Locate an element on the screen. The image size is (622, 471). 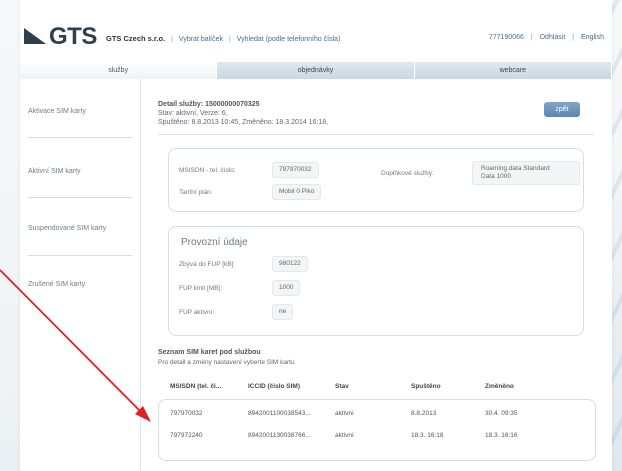
fup-active-value: ne is located at coordinates (283, 312).